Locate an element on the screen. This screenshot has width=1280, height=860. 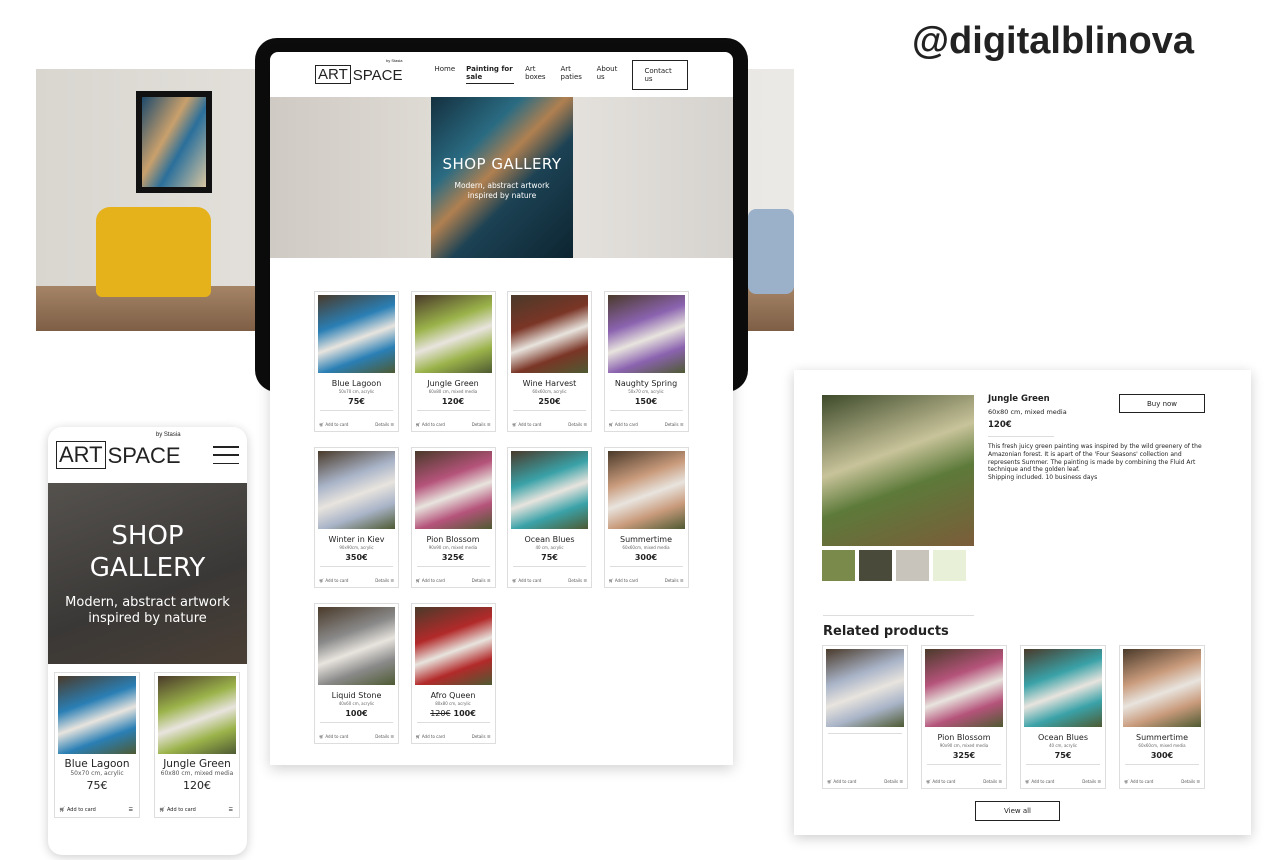
details-label: Details is located at coordinates (382, 736).